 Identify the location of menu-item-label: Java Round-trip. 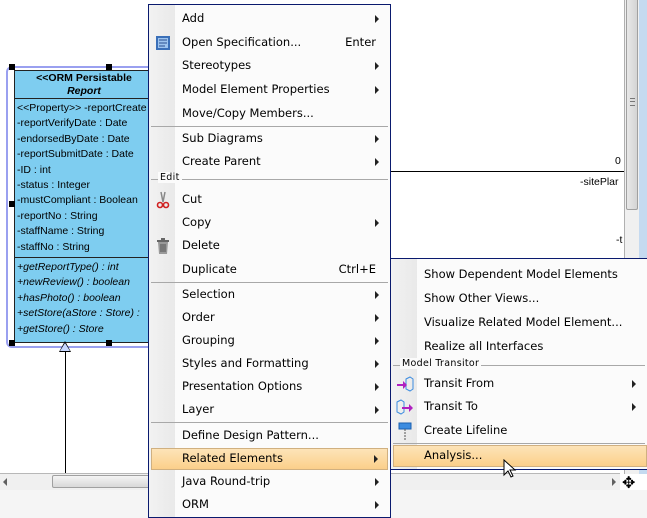
(226, 481).